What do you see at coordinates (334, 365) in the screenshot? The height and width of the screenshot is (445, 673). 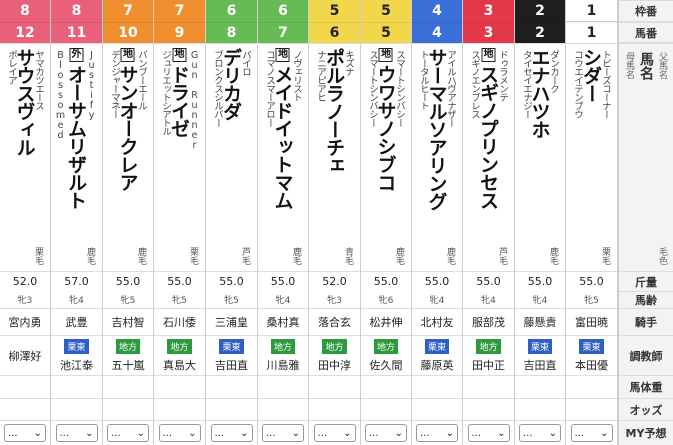 I see `trainer-name: 田中淳` at bounding box center [334, 365].